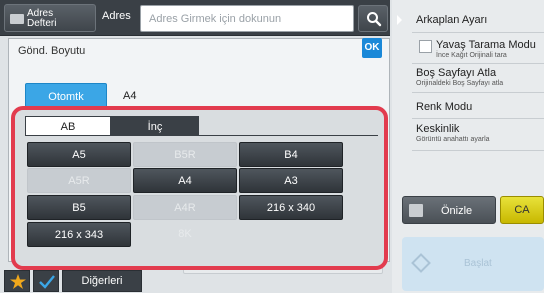  What do you see at coordinates (155, 126) in the screenshot?
I see `tab-inch: İnç` at bounding box center [155, 126].